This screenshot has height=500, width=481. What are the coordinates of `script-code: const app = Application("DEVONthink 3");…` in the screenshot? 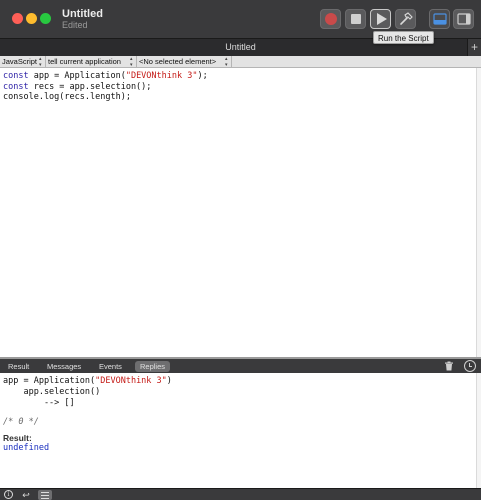 It's located at (105, 87).